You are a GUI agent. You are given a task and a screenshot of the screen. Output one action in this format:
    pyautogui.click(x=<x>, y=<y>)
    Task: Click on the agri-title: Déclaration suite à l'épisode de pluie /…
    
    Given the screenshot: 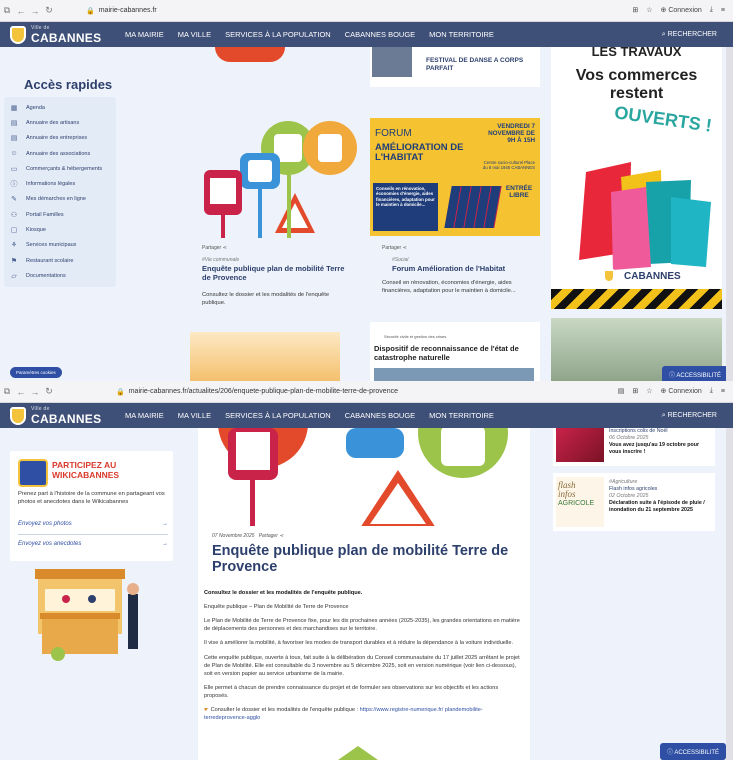 What is the action you would take?
    pyautogui.click(x=657, y=506)
    